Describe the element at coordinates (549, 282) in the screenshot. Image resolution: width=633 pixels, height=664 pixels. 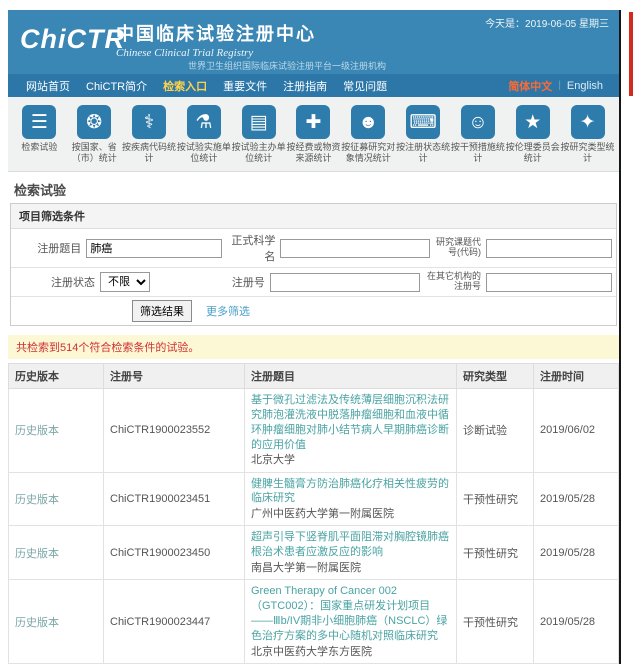
I see `other-reg-input` at that location.